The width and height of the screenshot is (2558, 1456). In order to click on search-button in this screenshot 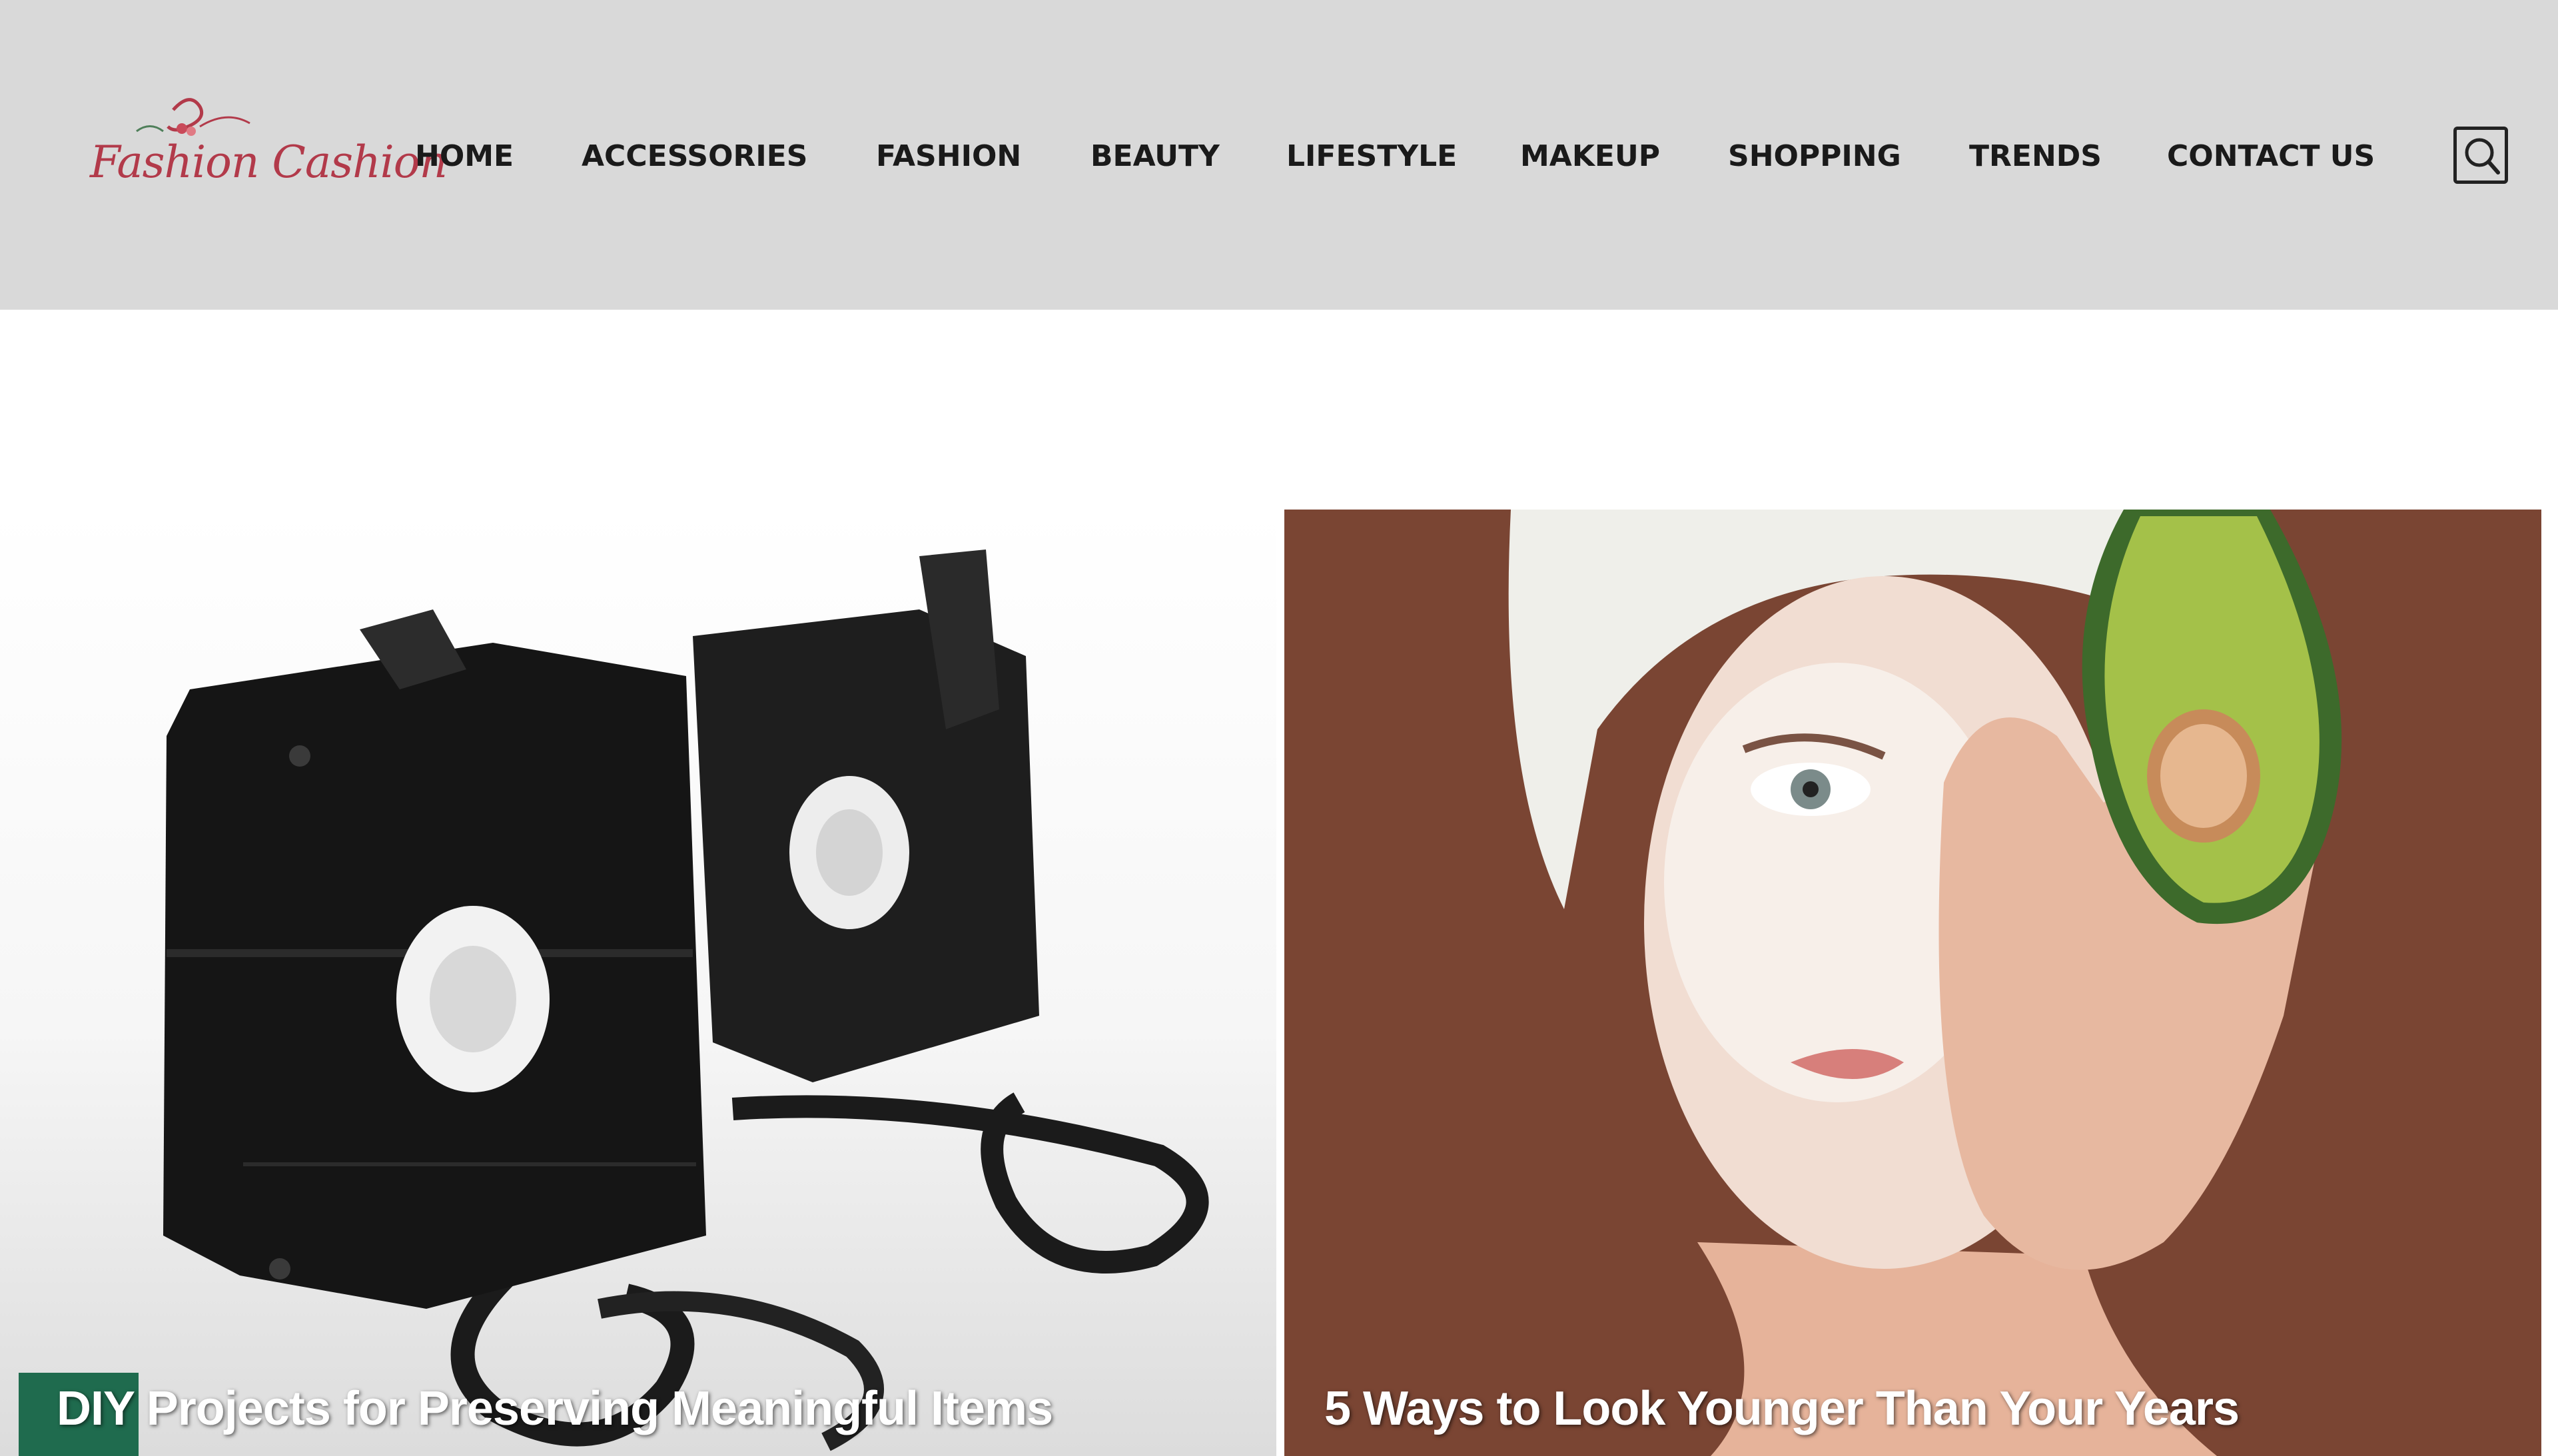, I will do `click(2480, 155)`.